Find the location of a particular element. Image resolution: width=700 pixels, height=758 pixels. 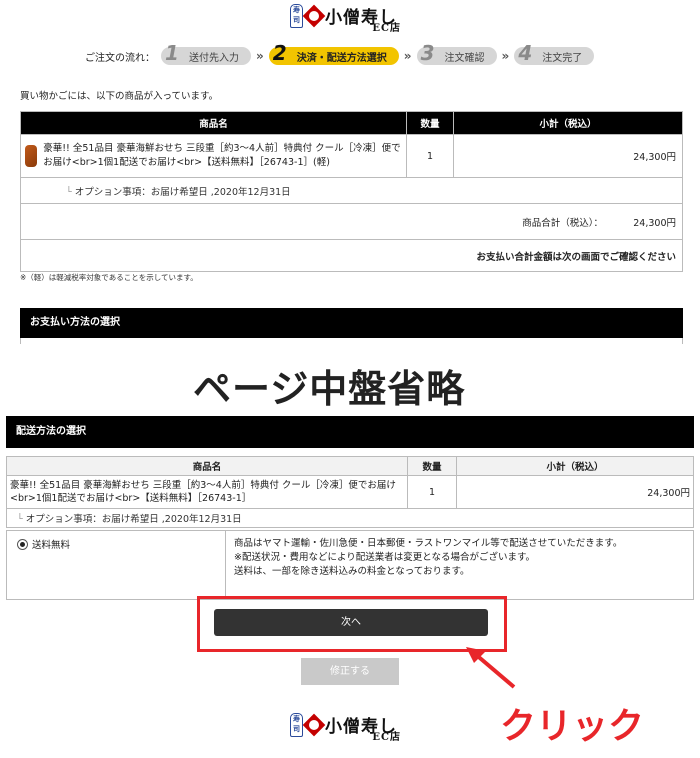

shipping-item-qty: 1 is located at coordinates (432, 492).